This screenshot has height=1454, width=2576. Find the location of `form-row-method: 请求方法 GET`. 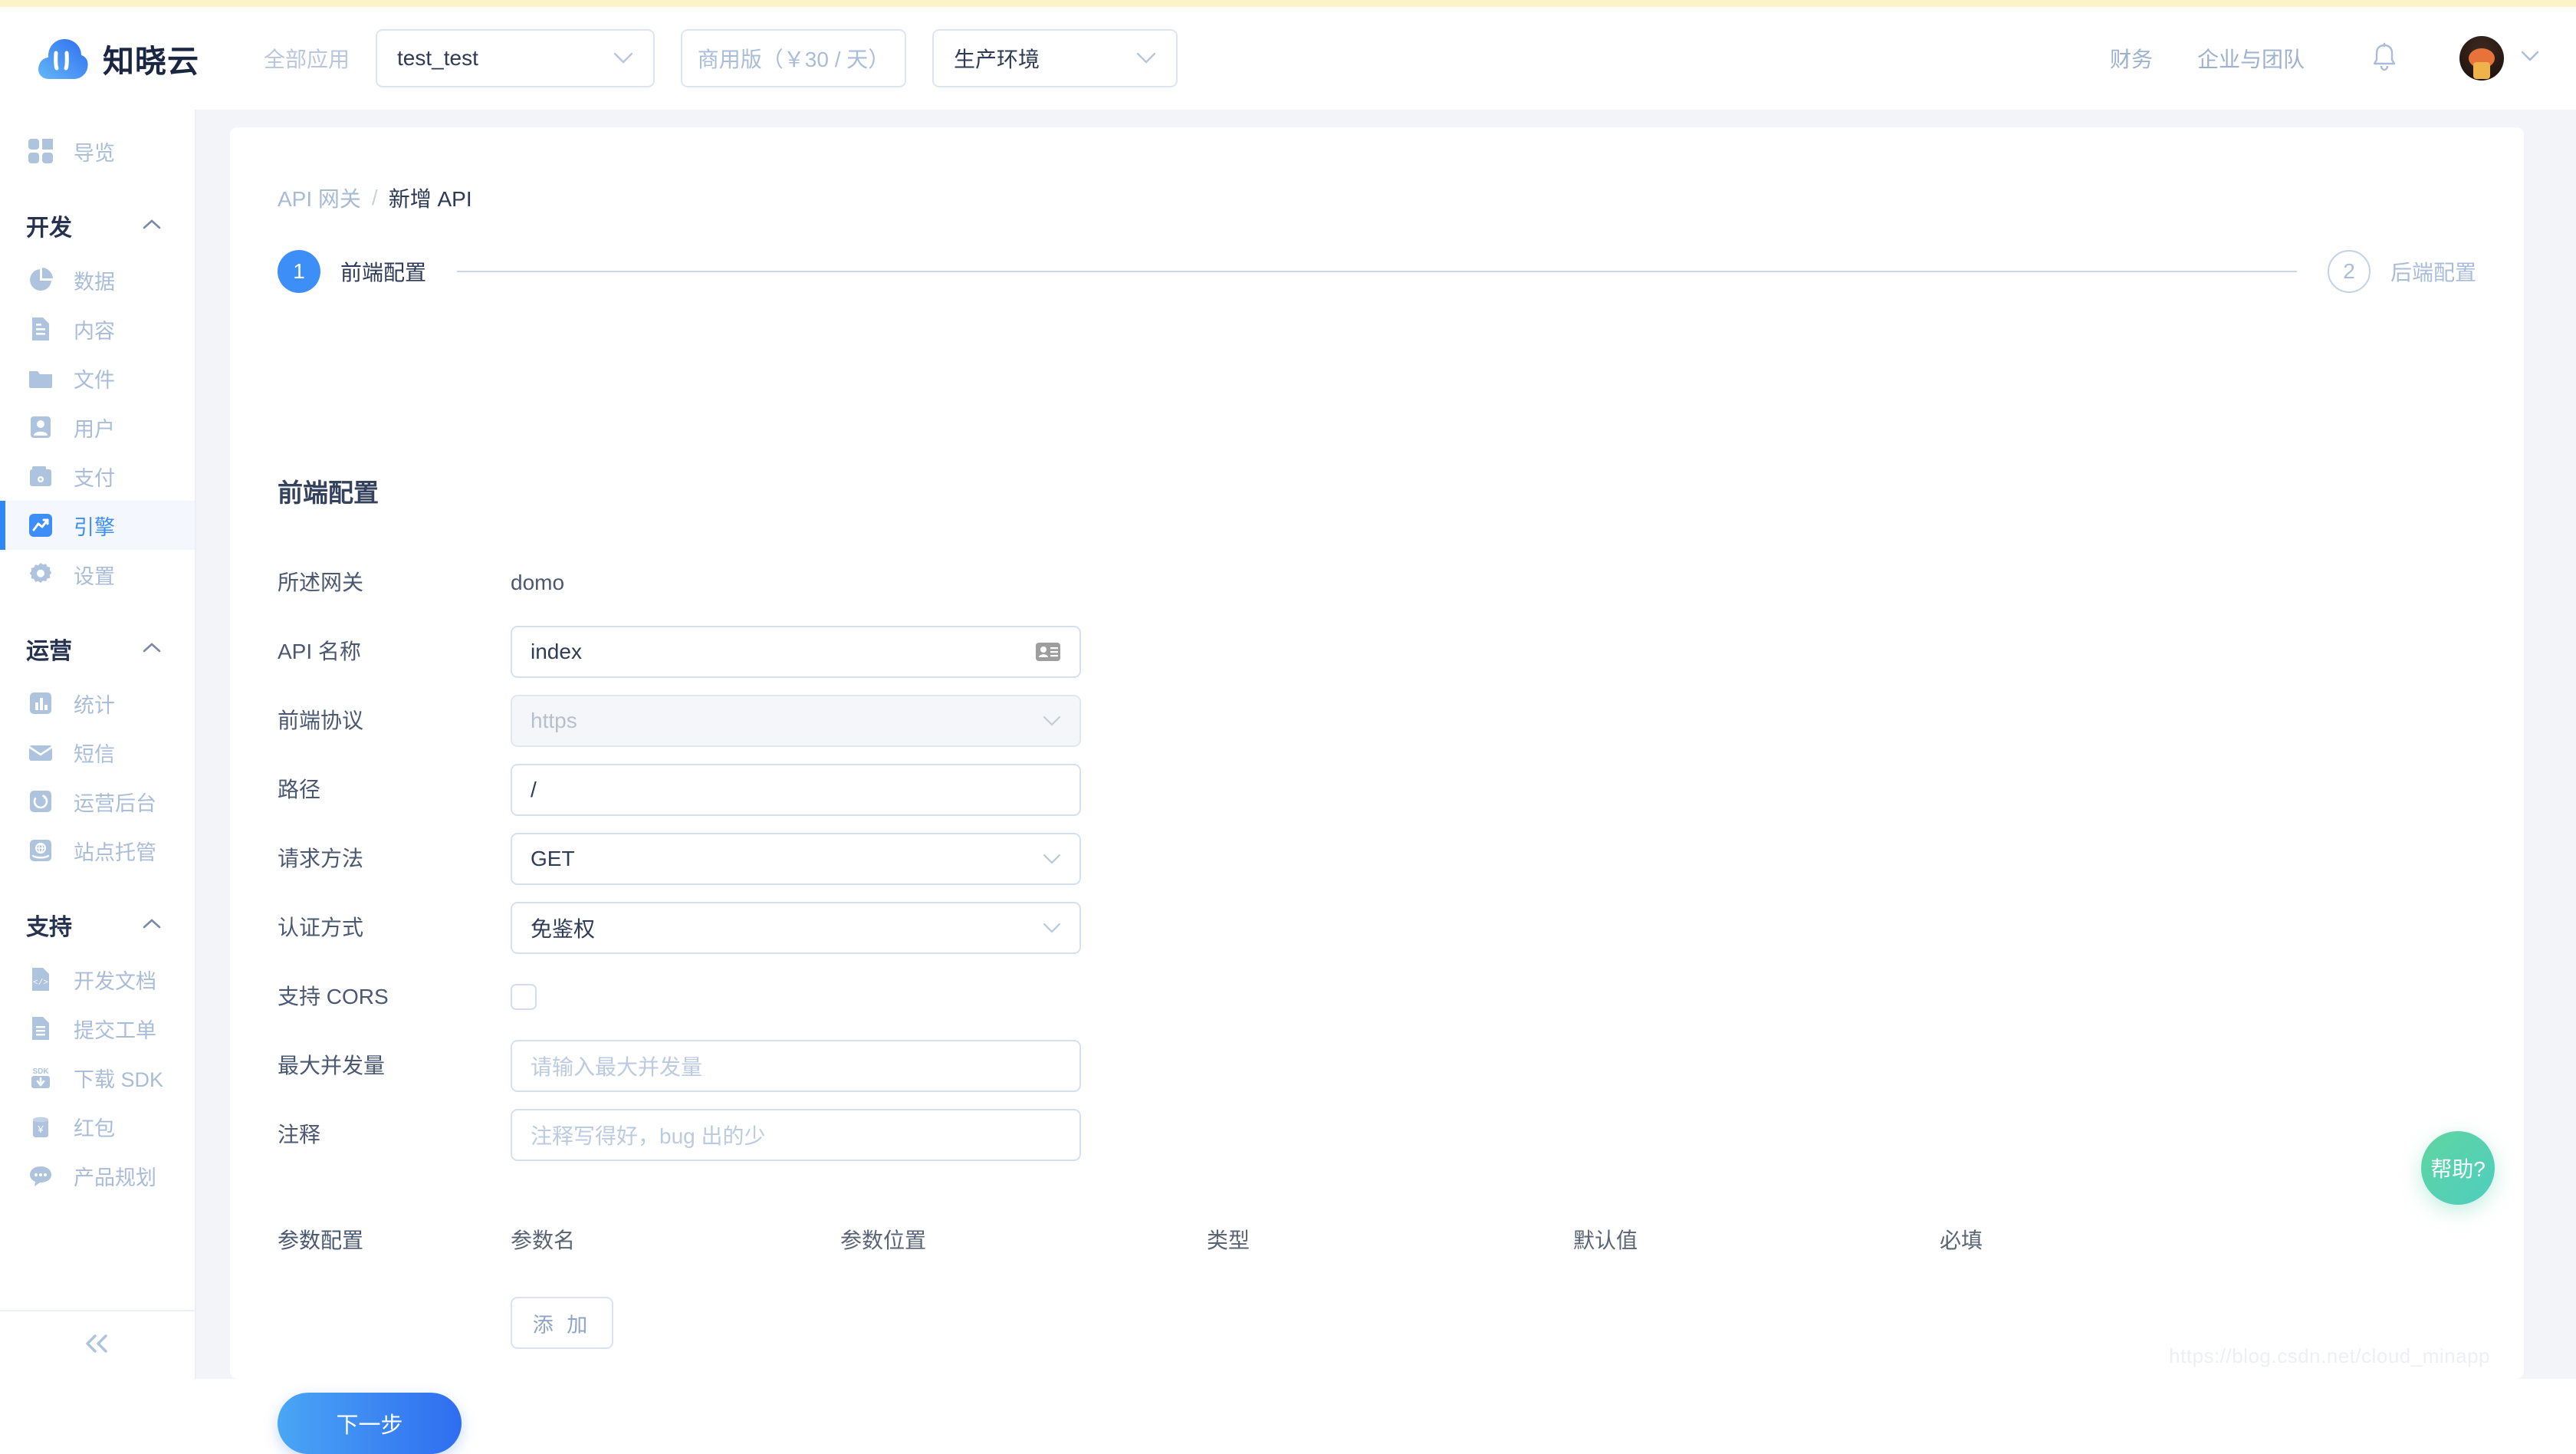

form-row-method: 请求方法 GET is located at coordinates (1351, 859).